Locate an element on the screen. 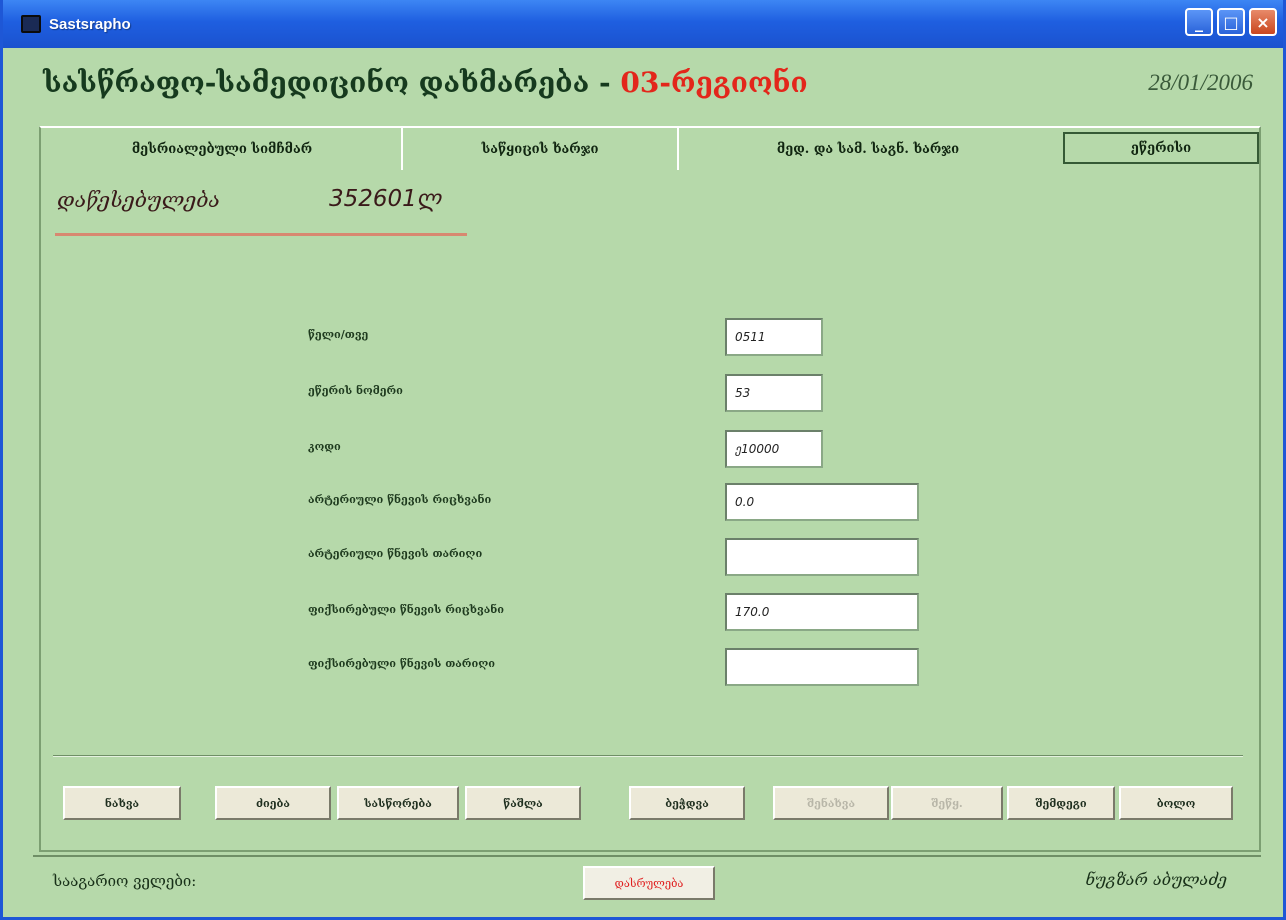  view-button: ნახვა is located at coordinates (122, 803).